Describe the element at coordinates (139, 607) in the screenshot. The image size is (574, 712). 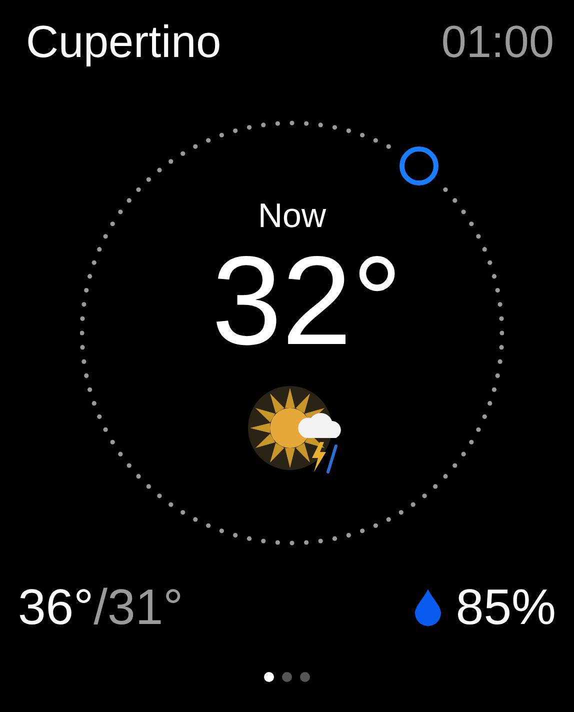
I see `low-temperature: /31°` at that location.